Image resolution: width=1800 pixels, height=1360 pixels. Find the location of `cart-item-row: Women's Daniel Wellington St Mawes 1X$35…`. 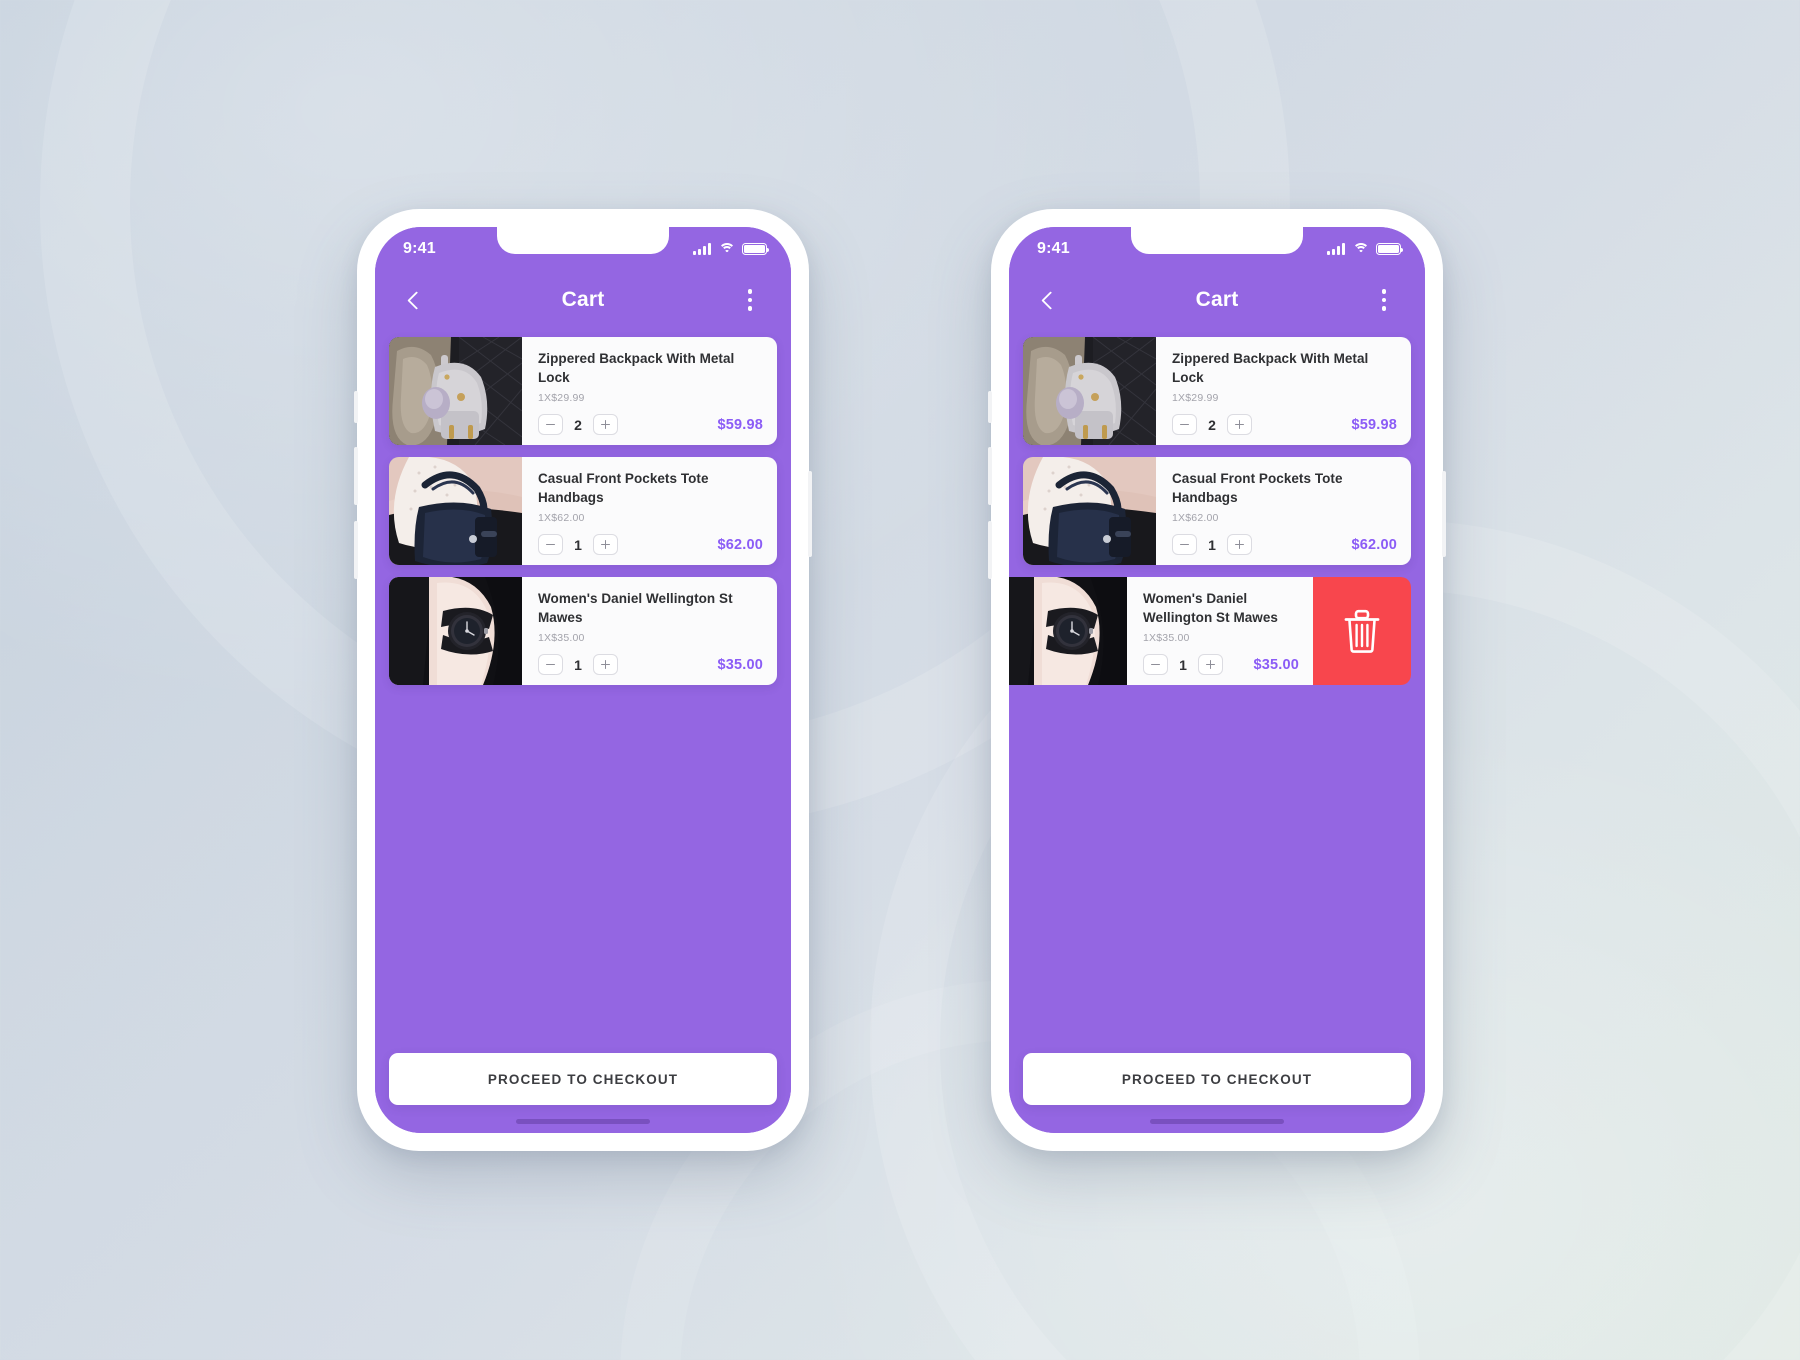

cart-item-row: Women's Daniel Wellington St Mawes 1X$35… is located at coordinates (583, 631).